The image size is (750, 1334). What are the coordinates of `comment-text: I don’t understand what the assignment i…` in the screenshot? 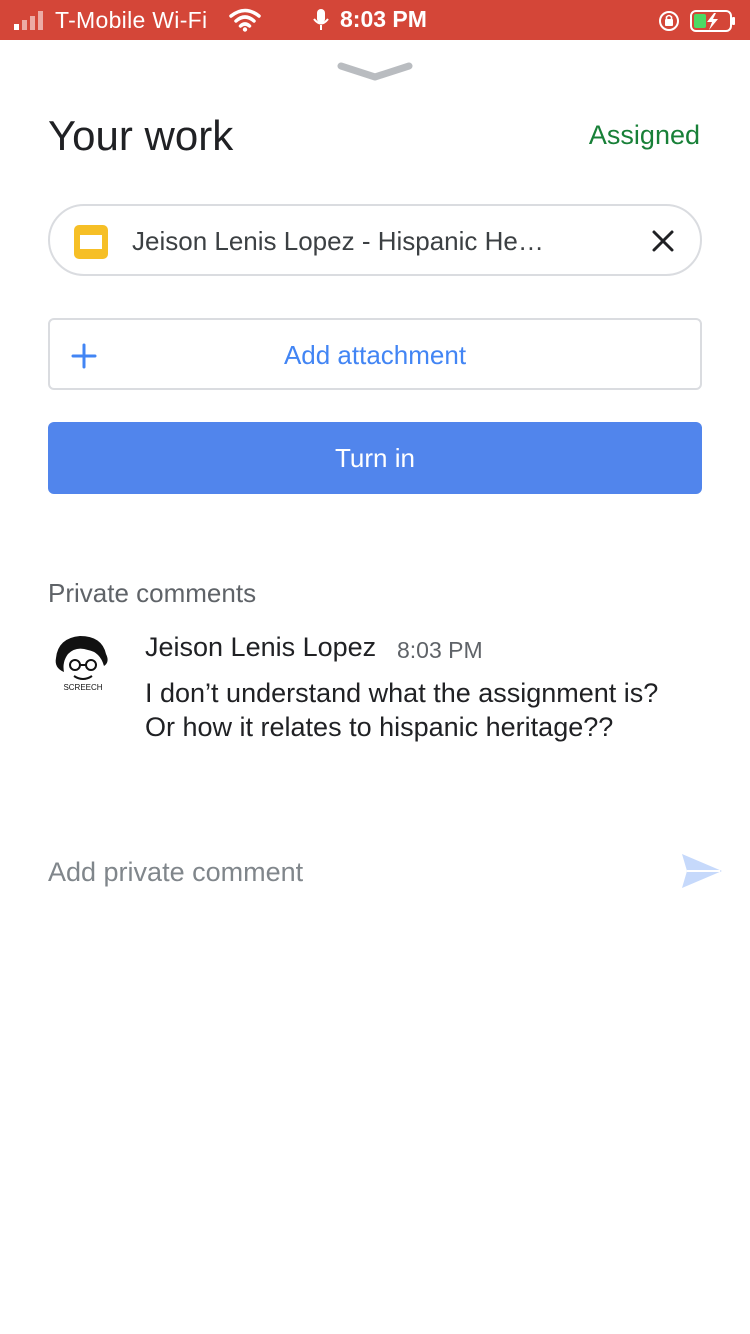 It's located at (402, 710).